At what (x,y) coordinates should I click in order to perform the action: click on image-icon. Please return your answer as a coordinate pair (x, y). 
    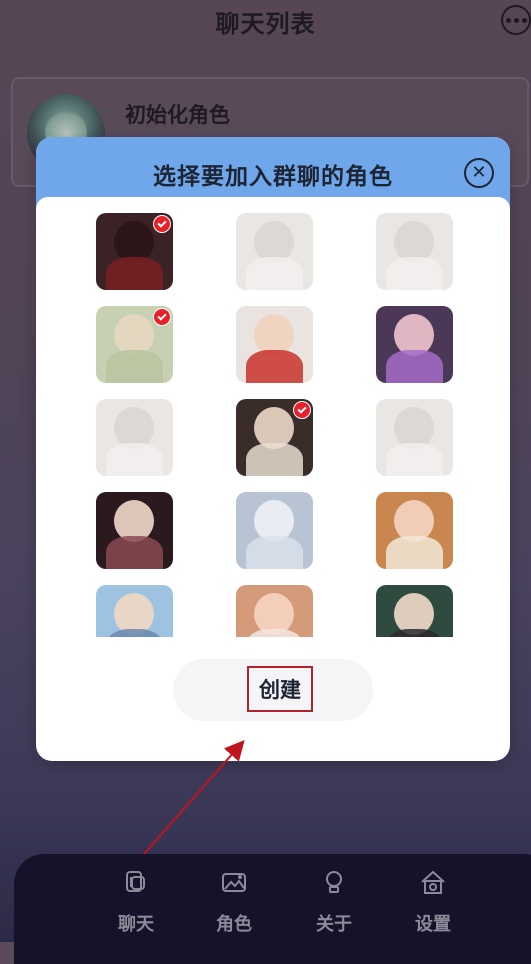
    Looking at the image, I should click on (234, 882).